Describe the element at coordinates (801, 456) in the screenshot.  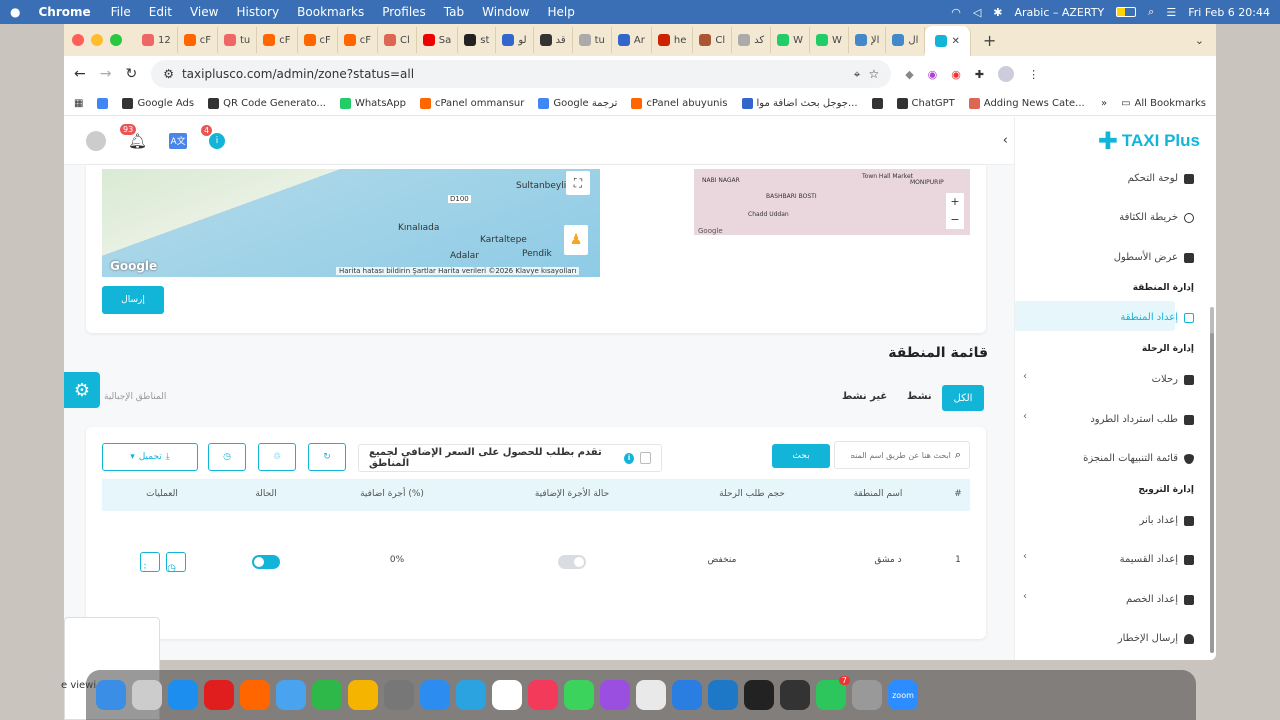
I see `search-button: بحث` at that location.